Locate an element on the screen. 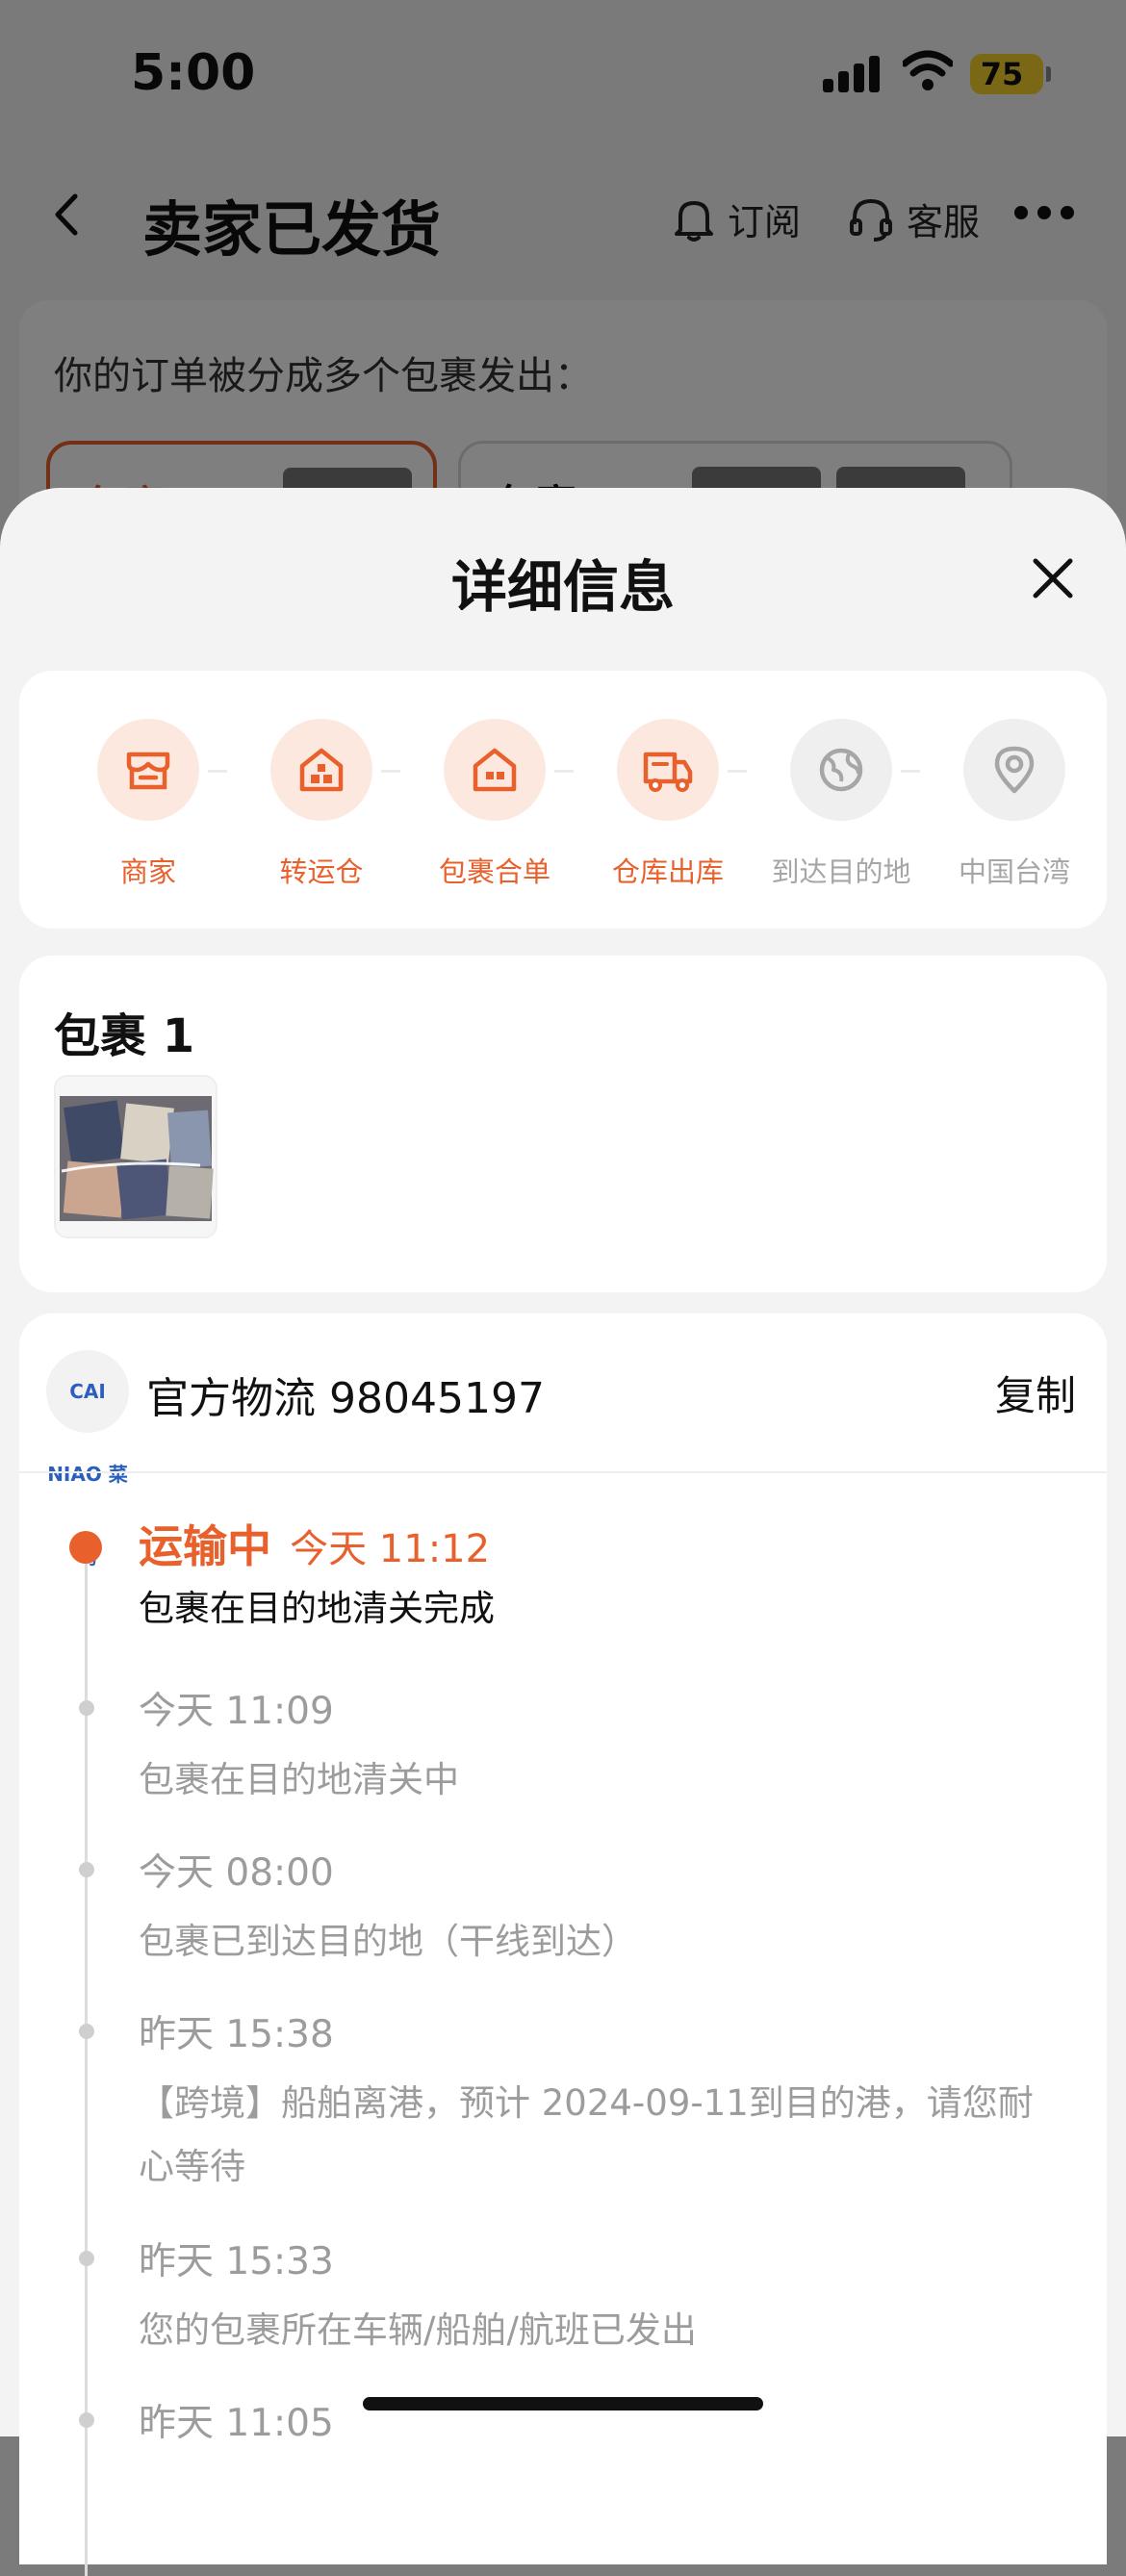 This screenshot has height=2576, width=1126. home-indicator is located at coordinates (563, 2403).